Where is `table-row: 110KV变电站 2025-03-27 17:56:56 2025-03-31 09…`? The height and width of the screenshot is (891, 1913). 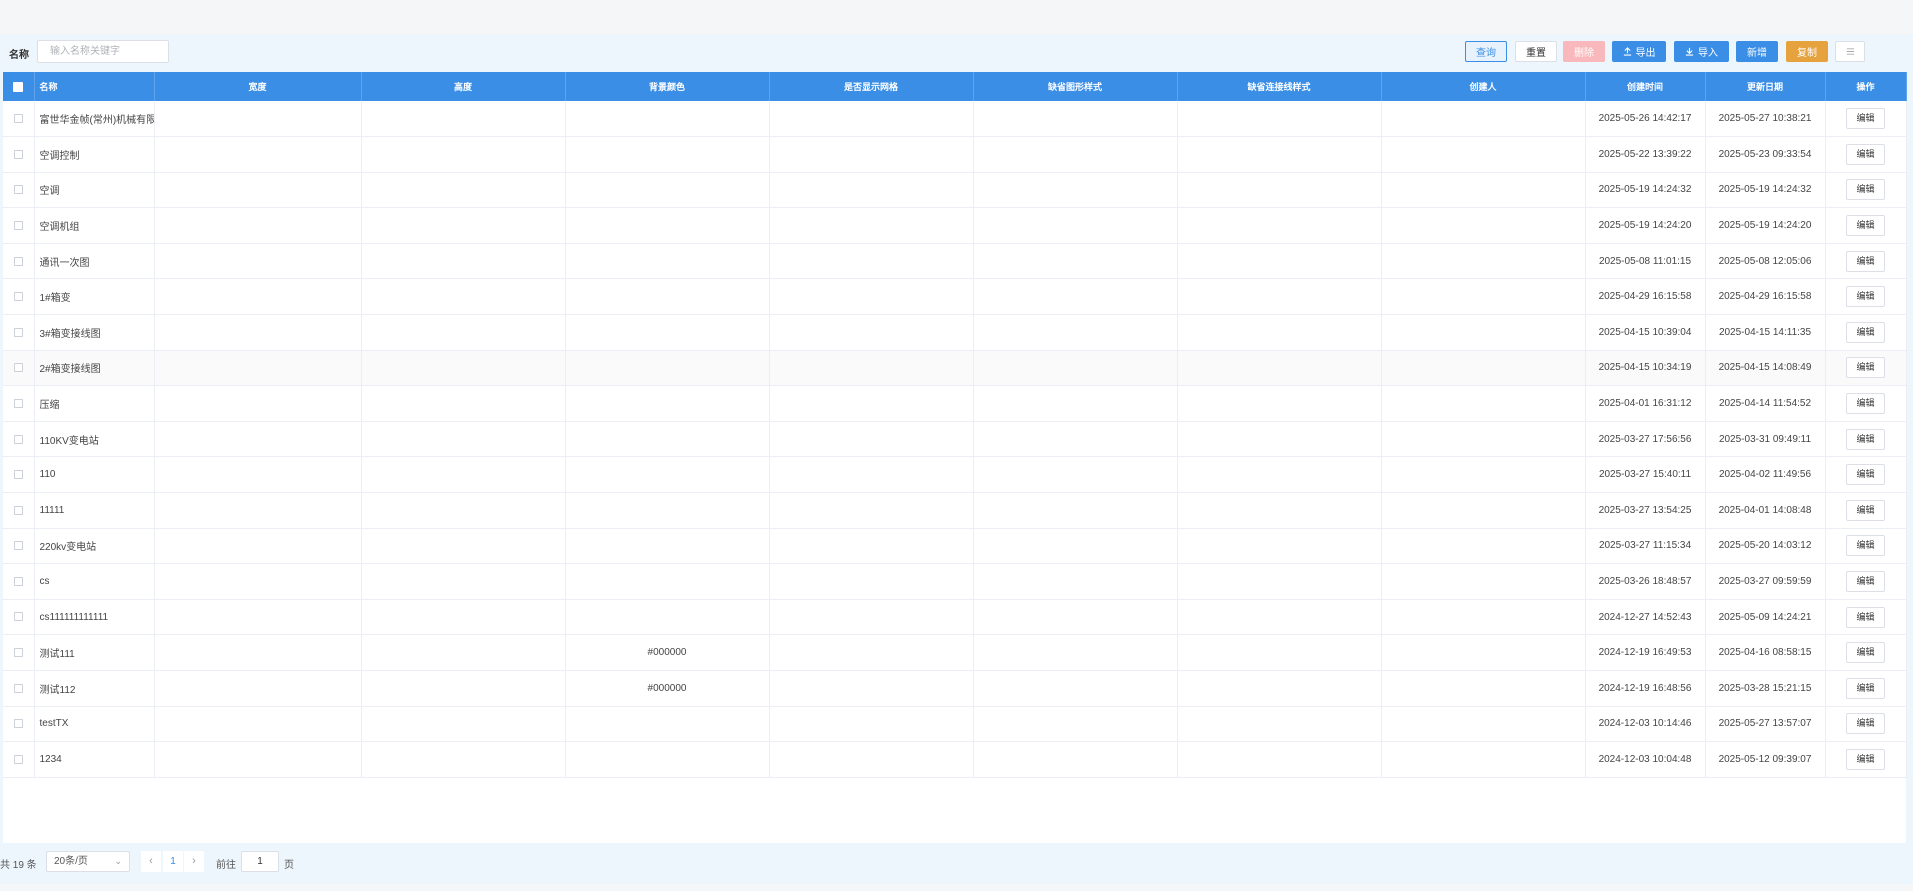 table-row: 110KV变电站 2025-03-27 17:56:56 2025-03-31 09… is located at coordinates (955, 439).